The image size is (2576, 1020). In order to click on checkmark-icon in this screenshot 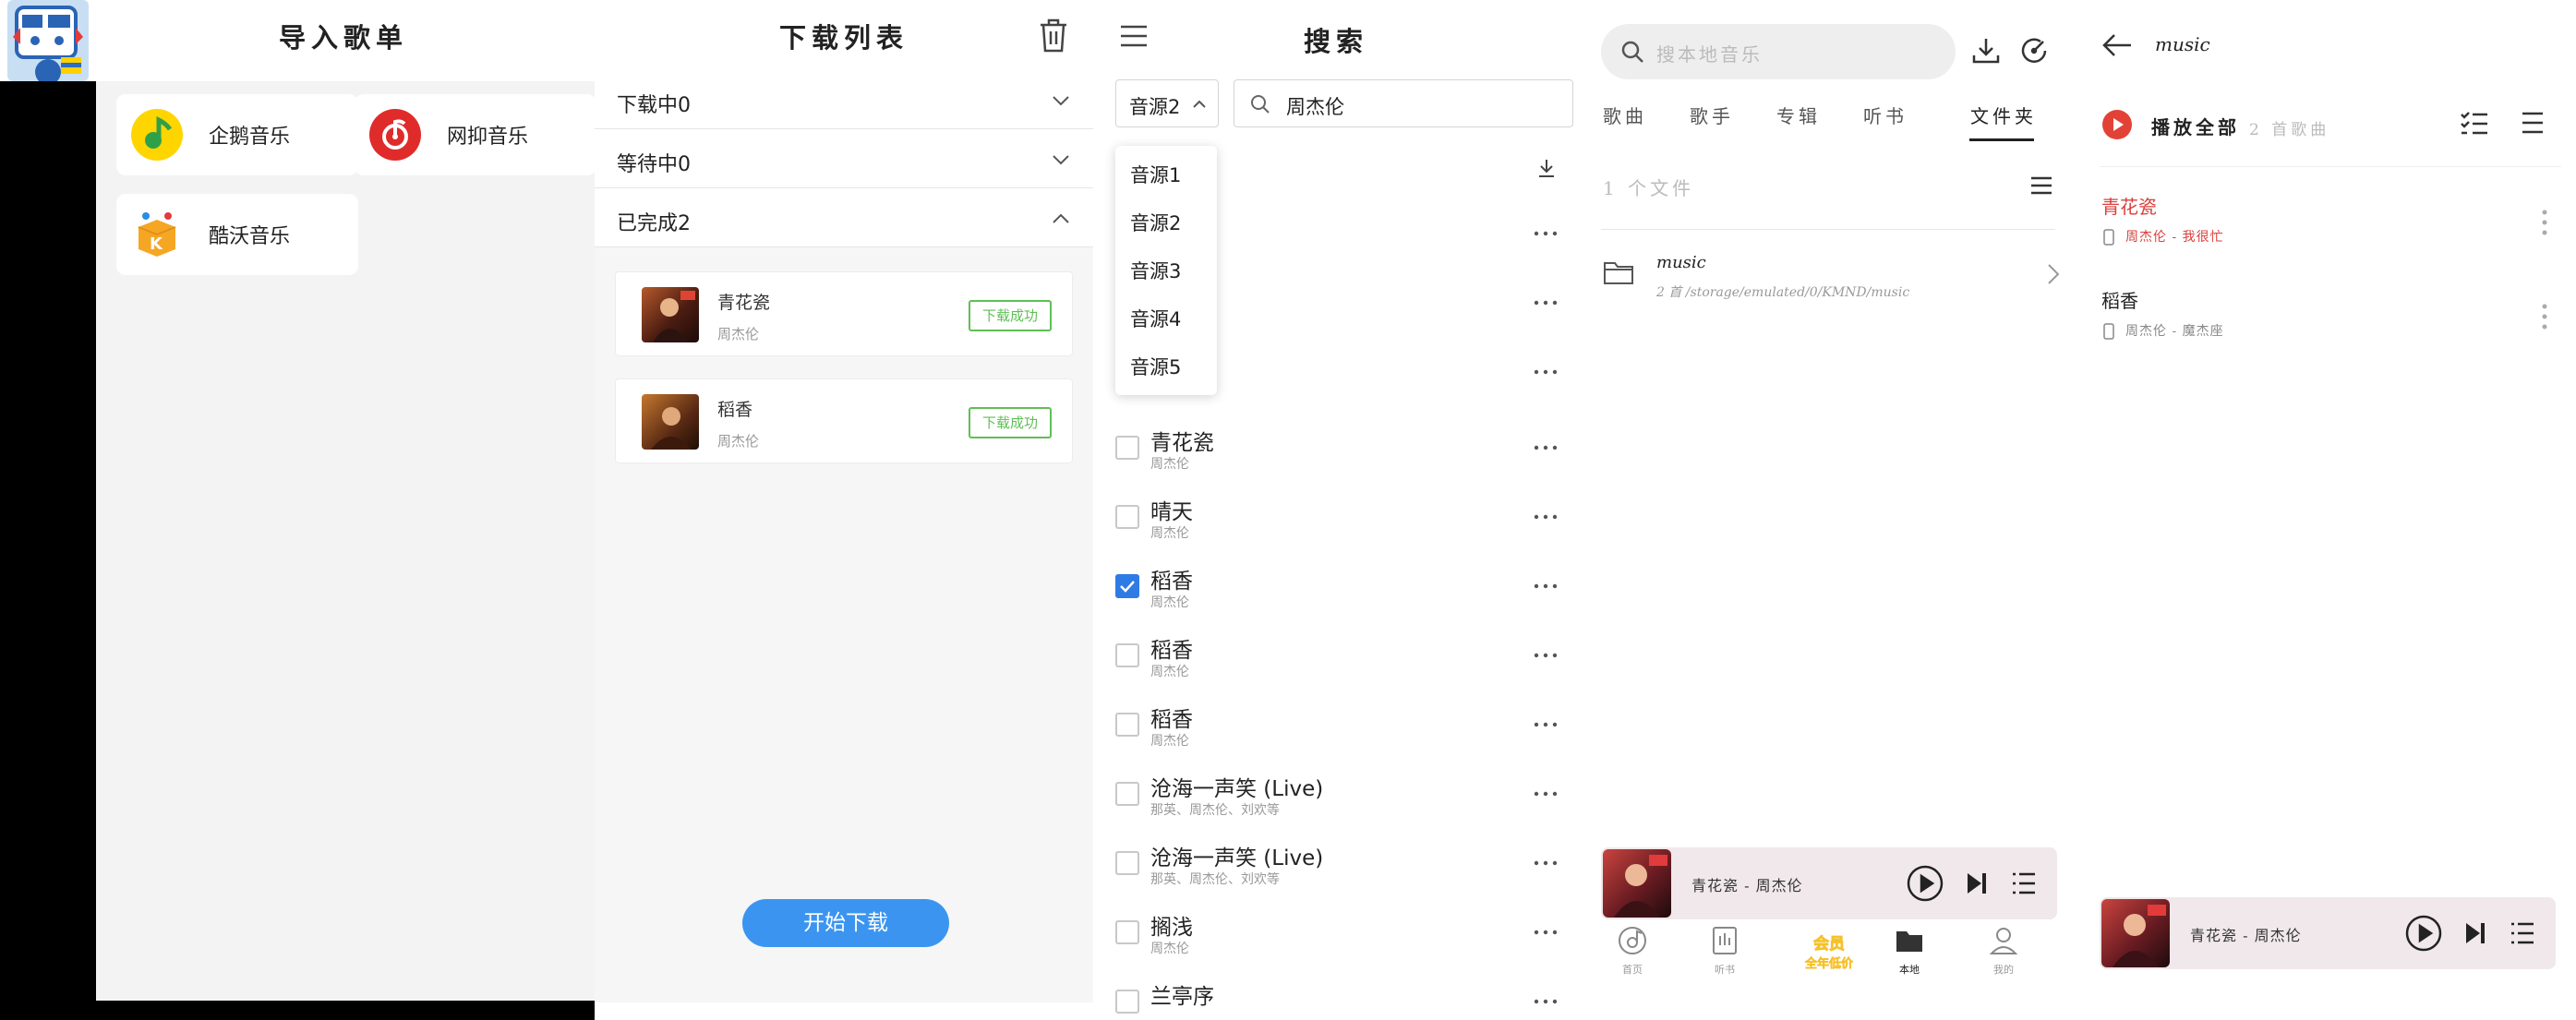, I will do `click(1127, 587)`.